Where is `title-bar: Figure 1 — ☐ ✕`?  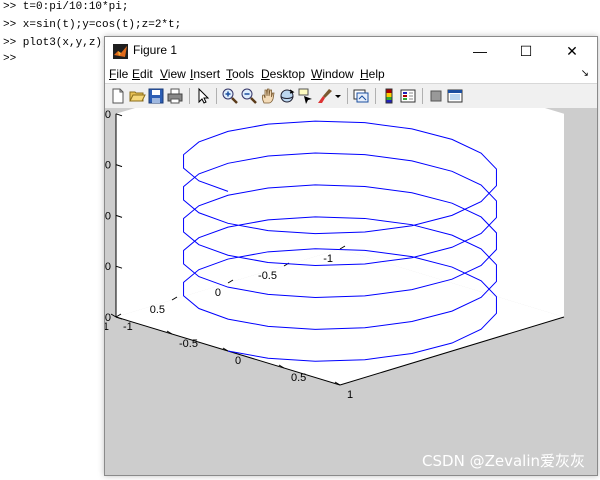 title-bar: Figure 1 — ☐ ✕ is located at coordinates (351, 51).